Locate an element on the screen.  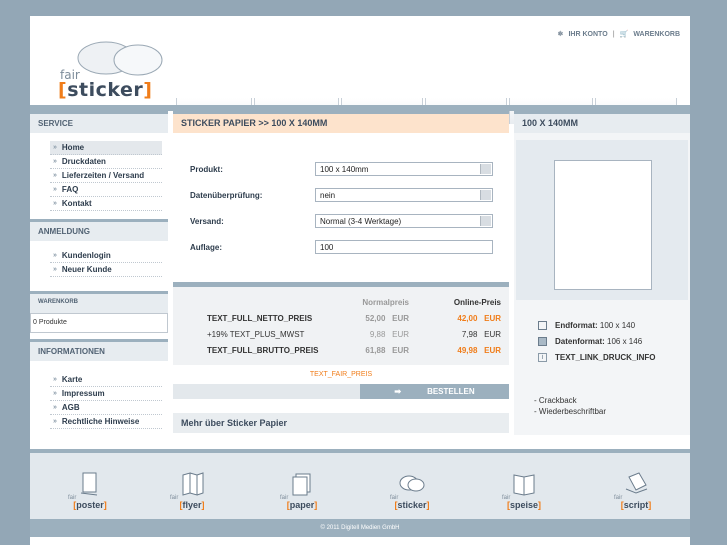
brand-flyer: fair [flyer] is located at coordinates (192, 490).